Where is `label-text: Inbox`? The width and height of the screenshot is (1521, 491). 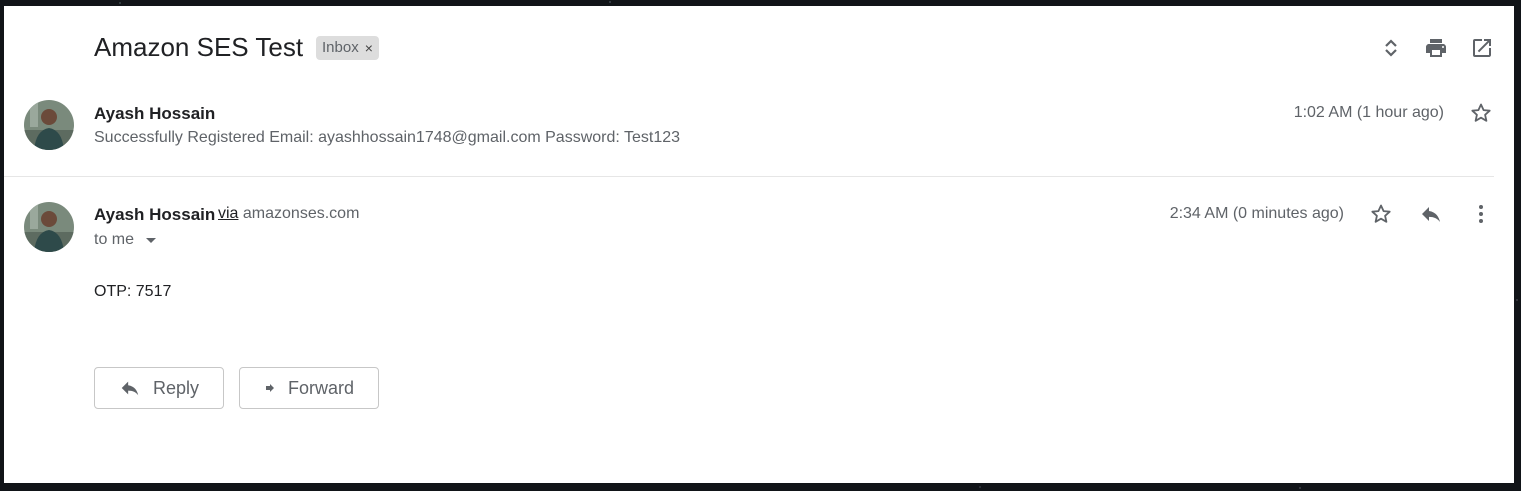
label-text: Inbox is located at coordinates (340, 47).